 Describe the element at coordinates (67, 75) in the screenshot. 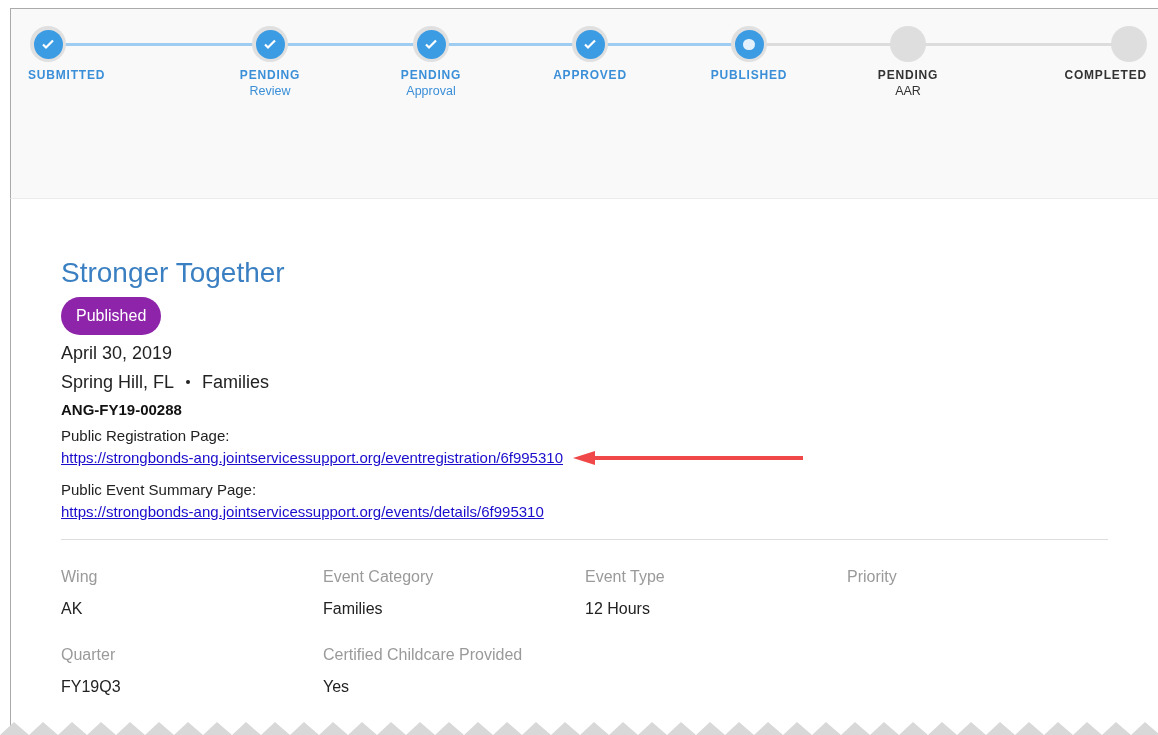

I see `step-label: SUBMITTED` at that location.